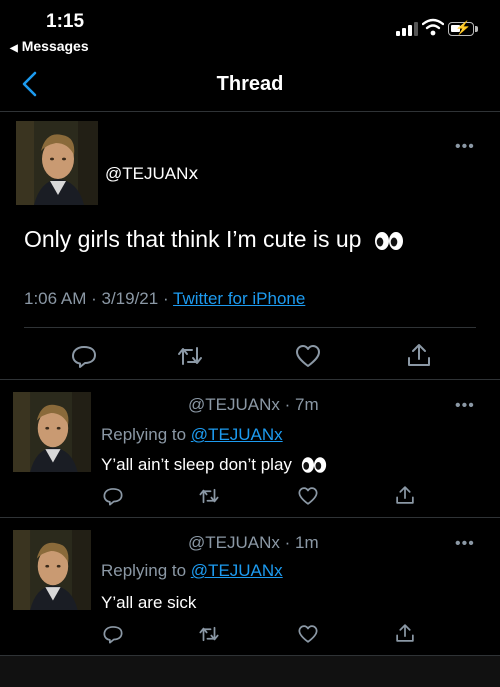 The image size is (500, 687). What do you see at coordinates (130, 298) in the screenshot?
I see `tweet-date: 3/19/21` at bounding box center [130, 298].